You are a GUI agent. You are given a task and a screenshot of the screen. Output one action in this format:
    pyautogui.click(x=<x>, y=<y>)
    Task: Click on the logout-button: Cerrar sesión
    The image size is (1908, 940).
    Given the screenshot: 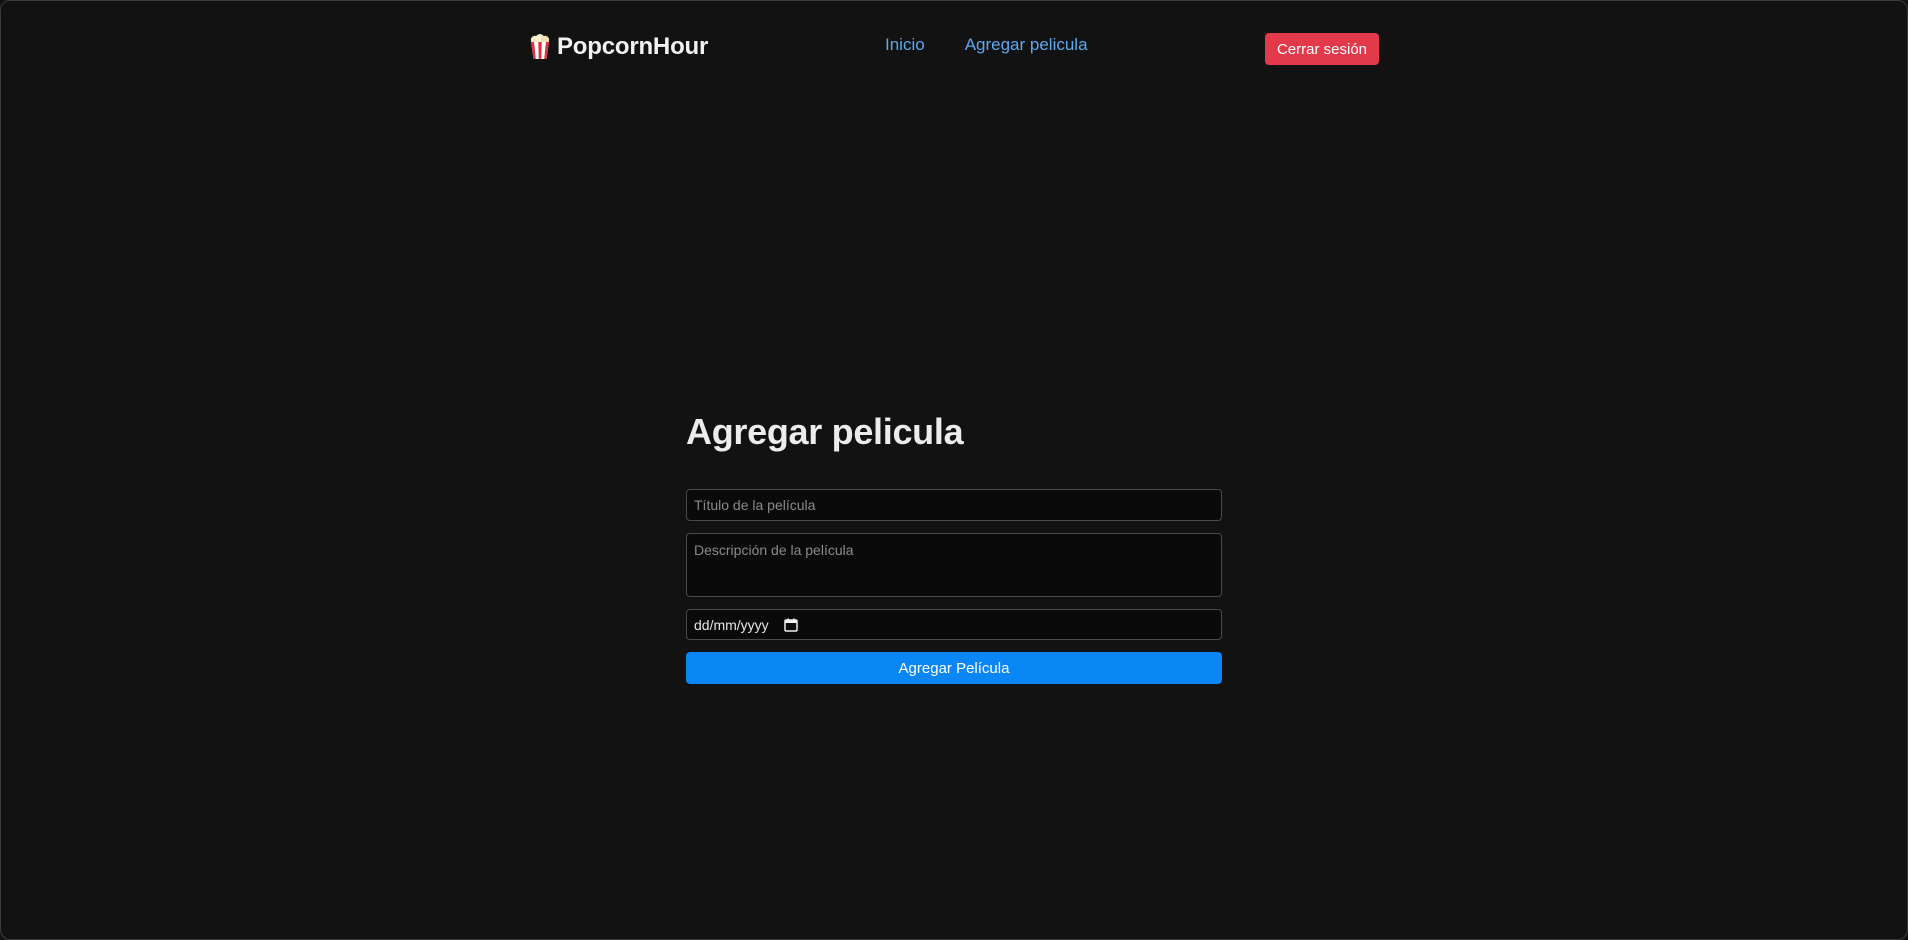 What is the action you would take?
    pyautogui.click(x=1321, y=49)
    